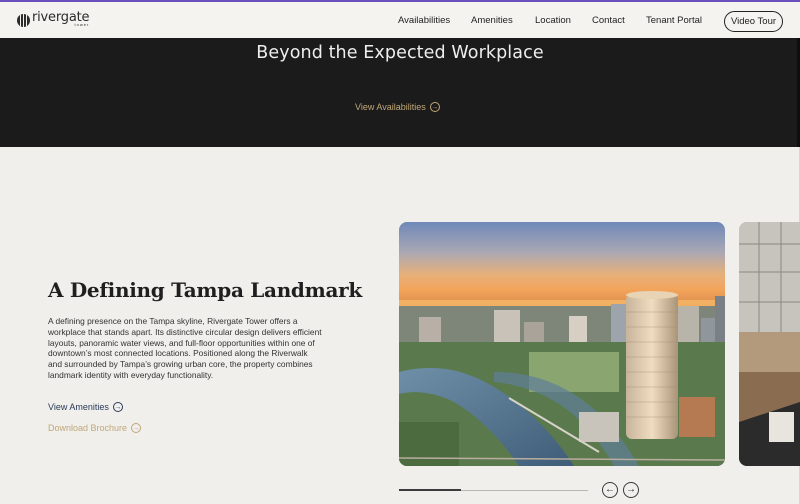 The image size is (800, 504). Describe the element at coordinates (23, 20) in the screenshot. I see `logo-mark-icon` at that location.